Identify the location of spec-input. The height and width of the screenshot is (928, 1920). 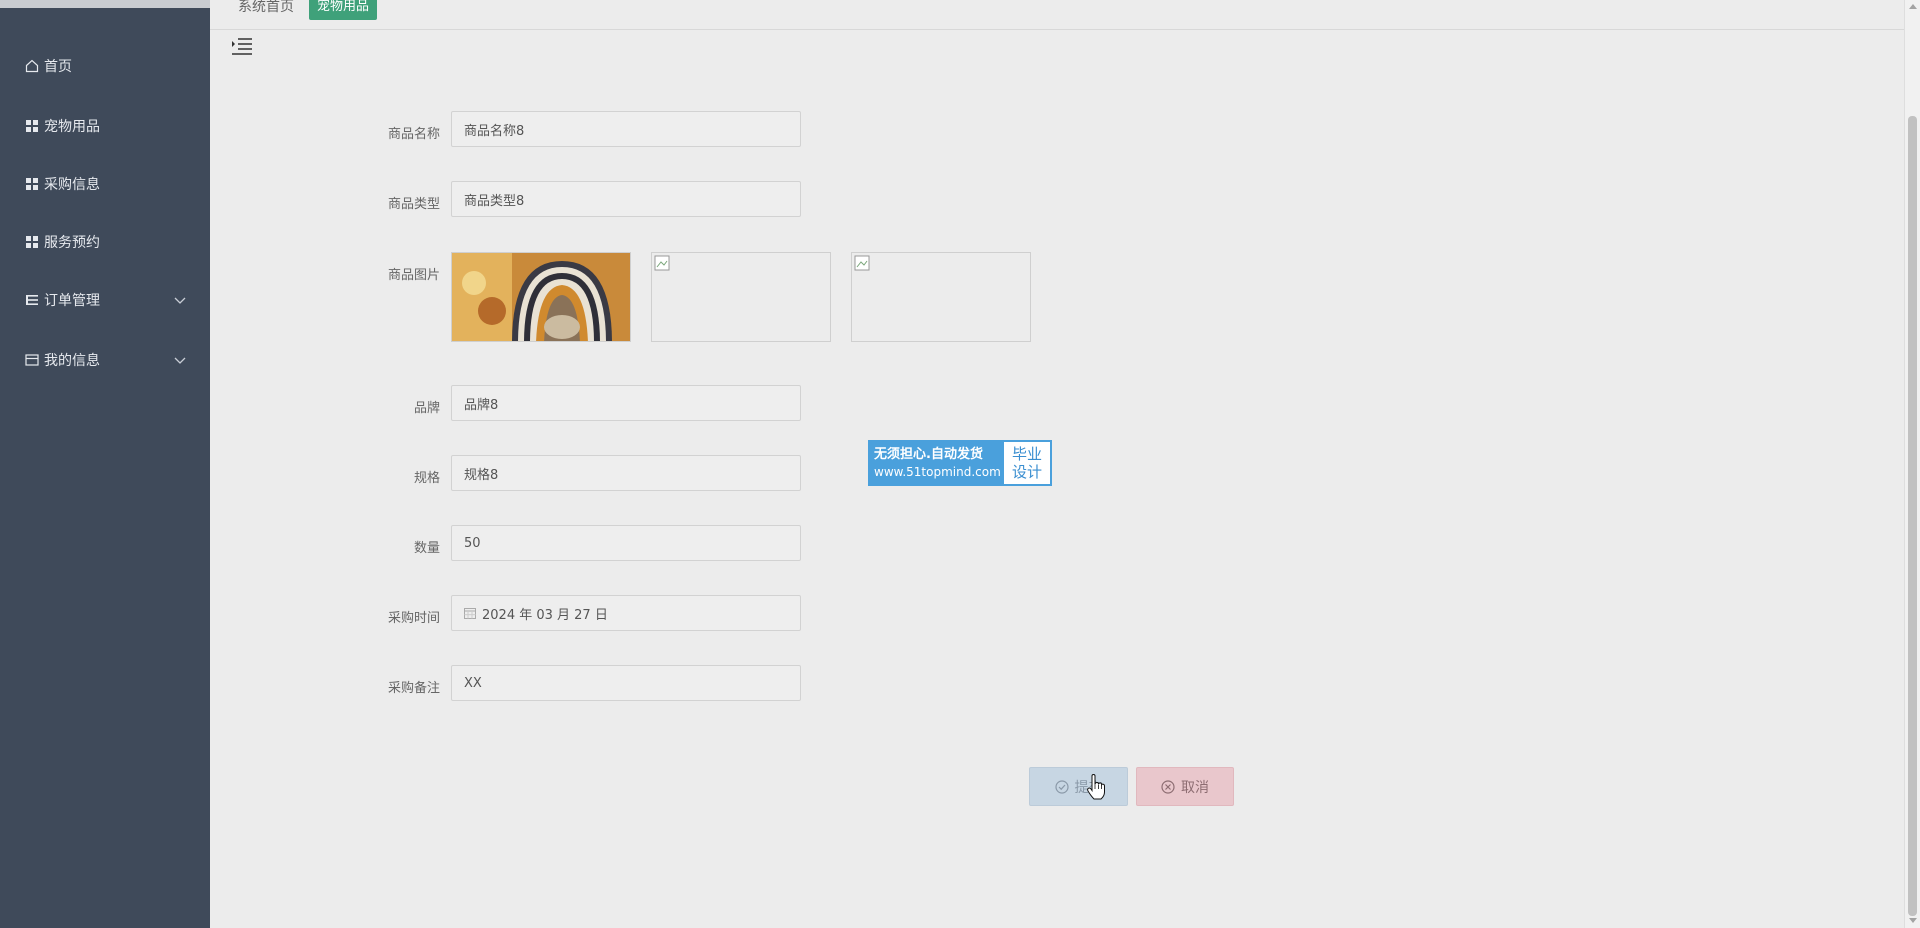
(626, 473).